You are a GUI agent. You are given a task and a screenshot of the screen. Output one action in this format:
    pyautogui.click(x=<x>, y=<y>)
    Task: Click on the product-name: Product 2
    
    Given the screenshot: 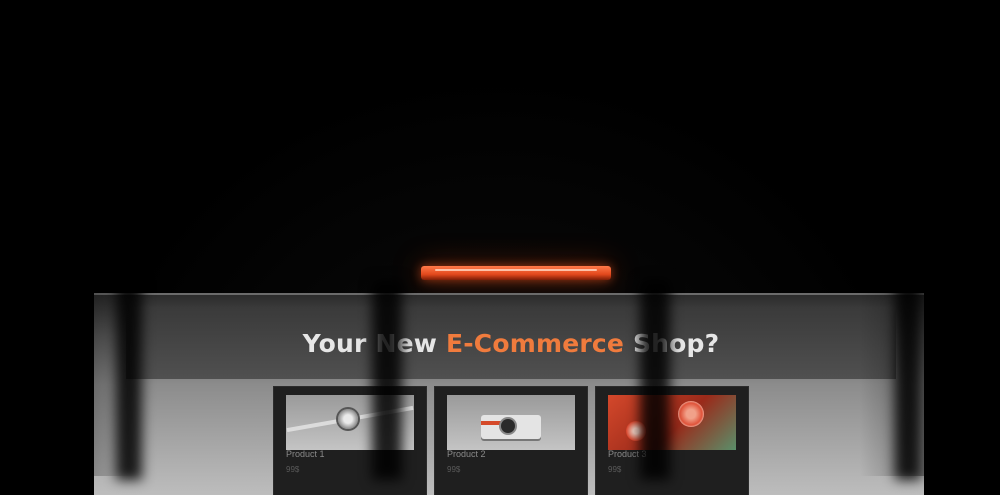 What is the action you would take?
    pyautogui.click(x=466, y=454)
    